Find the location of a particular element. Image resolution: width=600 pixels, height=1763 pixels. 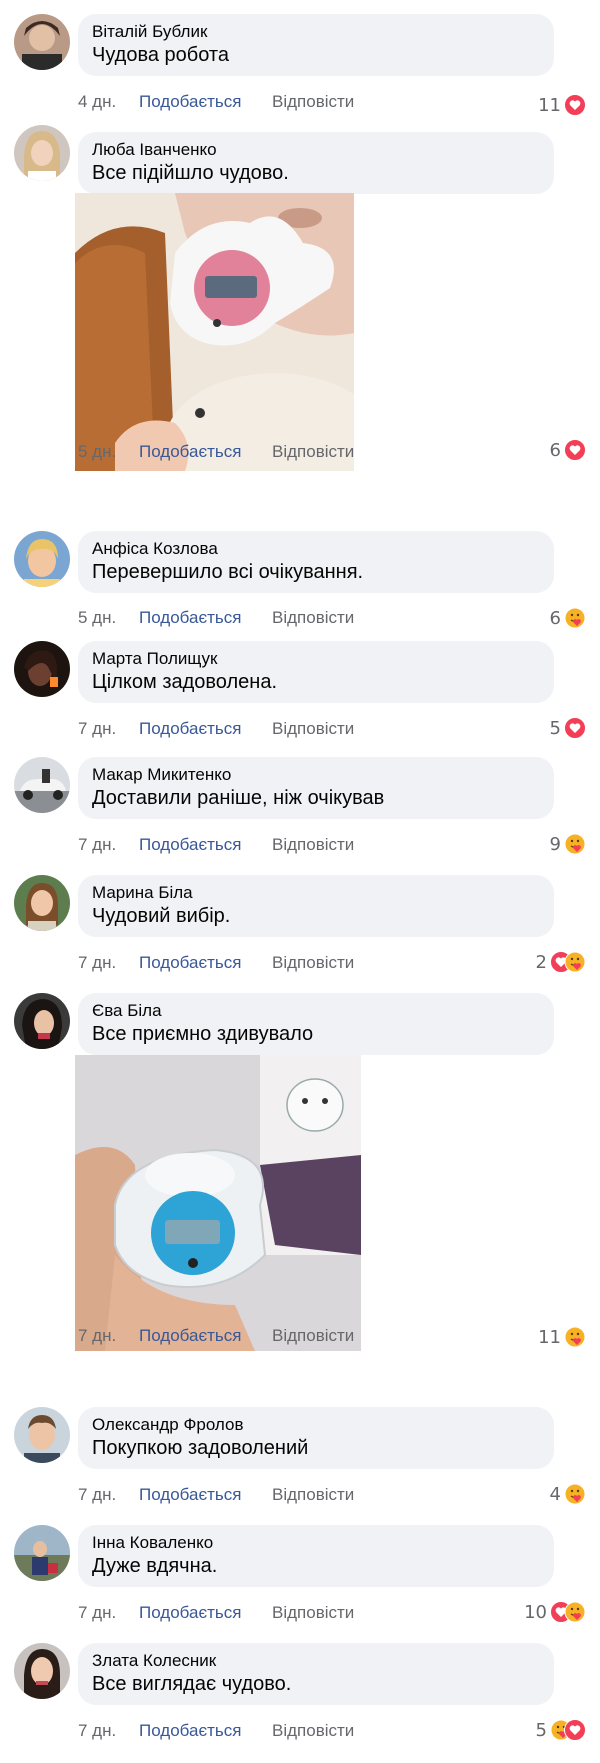

author-name: Злата Колесник is located at coordinates (154, 1661).